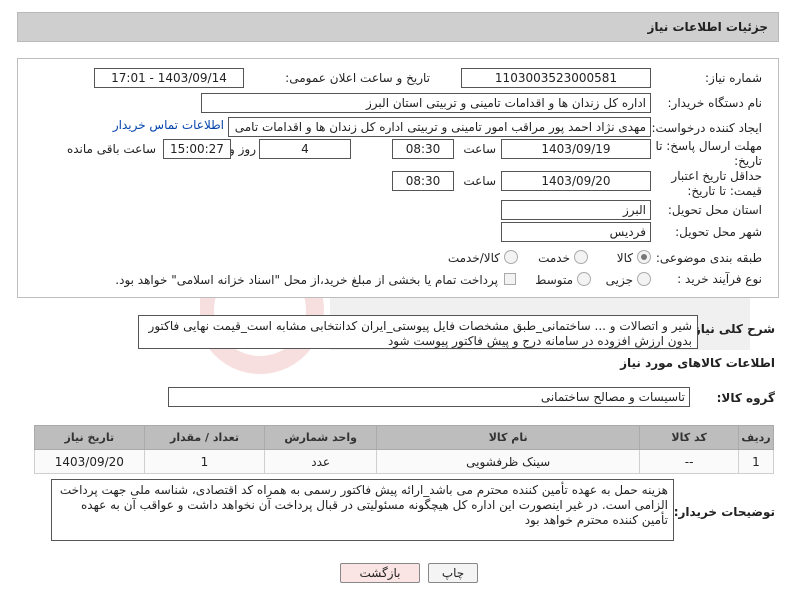 The width and height of the screenshot is (789, 598). I want to click on purchase-radio-medium, so click(584, 279).